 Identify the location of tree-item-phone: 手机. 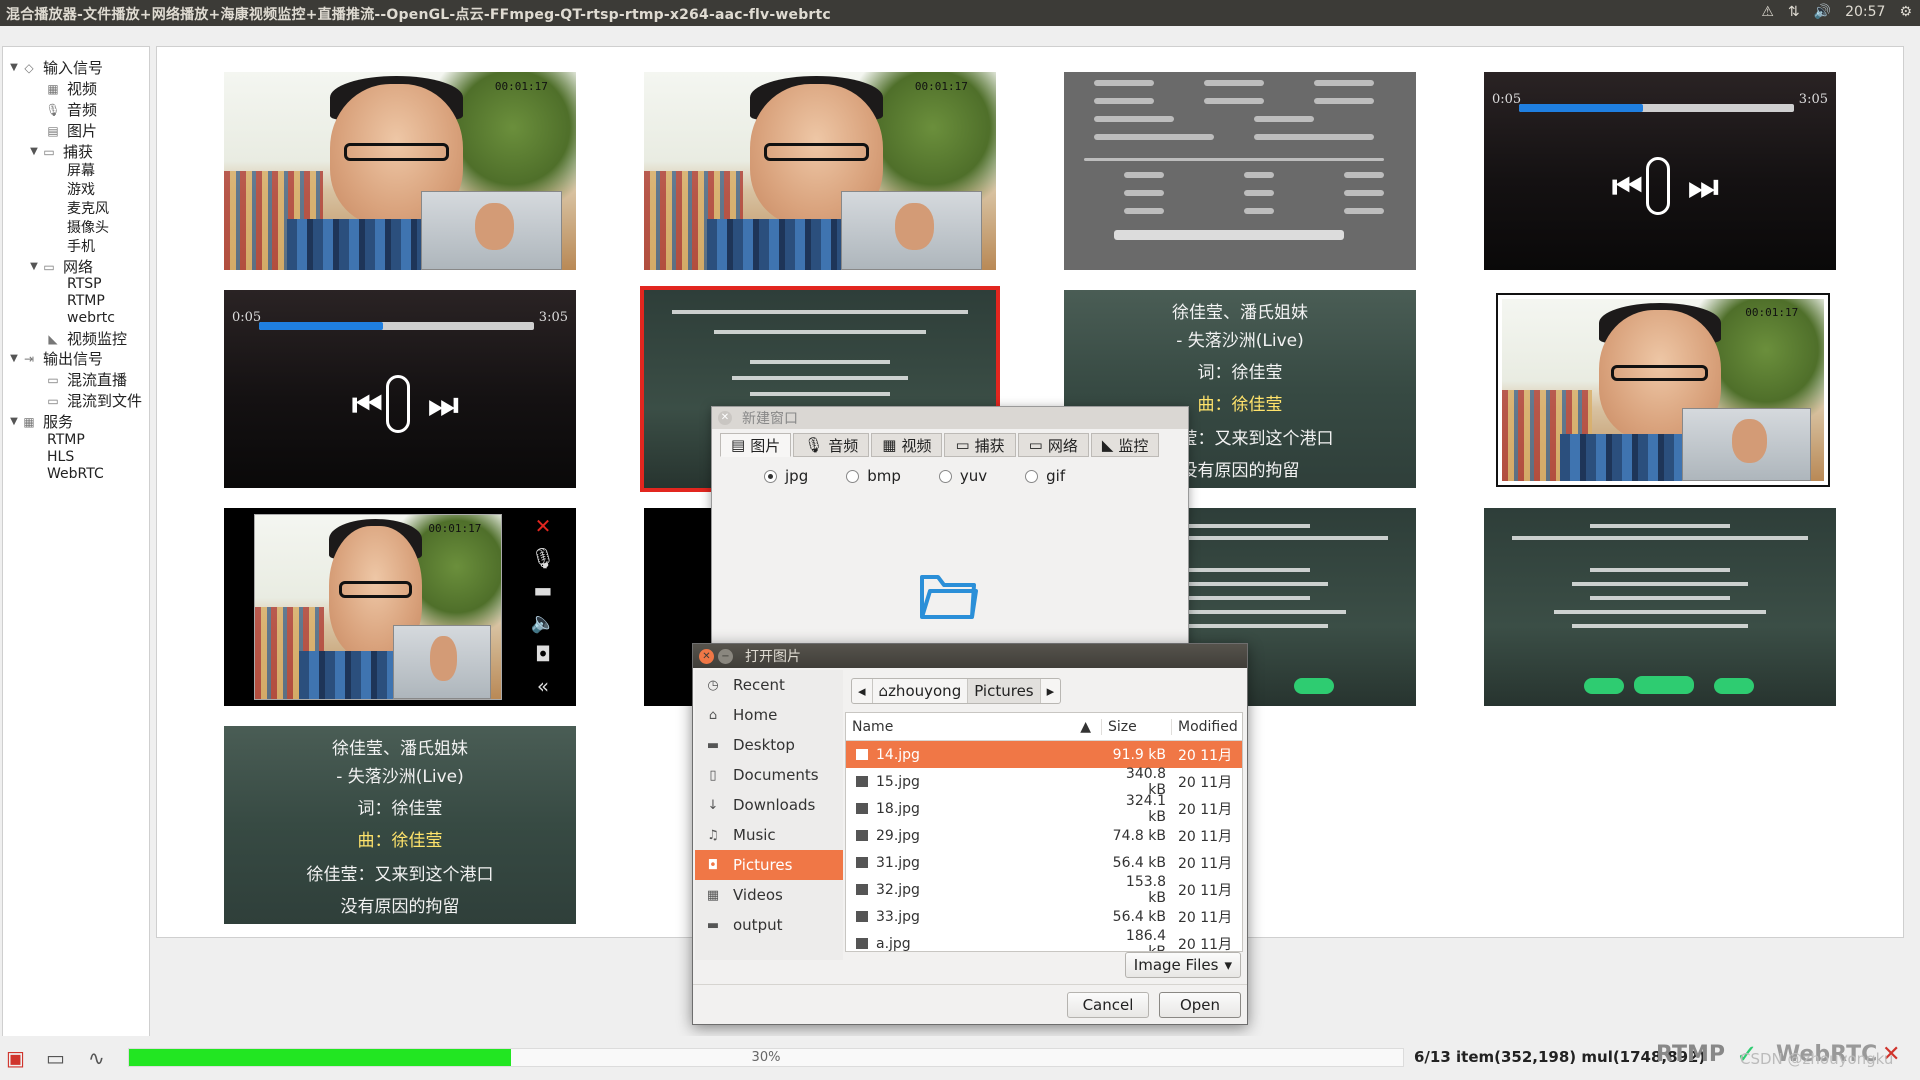
(81, 247).